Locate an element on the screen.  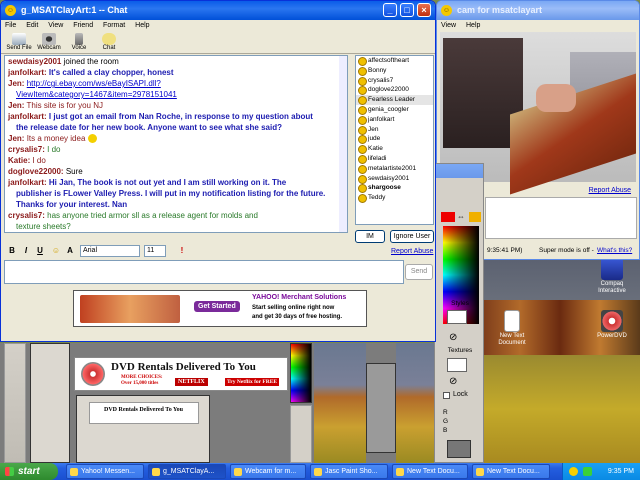
webcam-report-abuse-link: Report Abuse is located at coordinates (610, 190).